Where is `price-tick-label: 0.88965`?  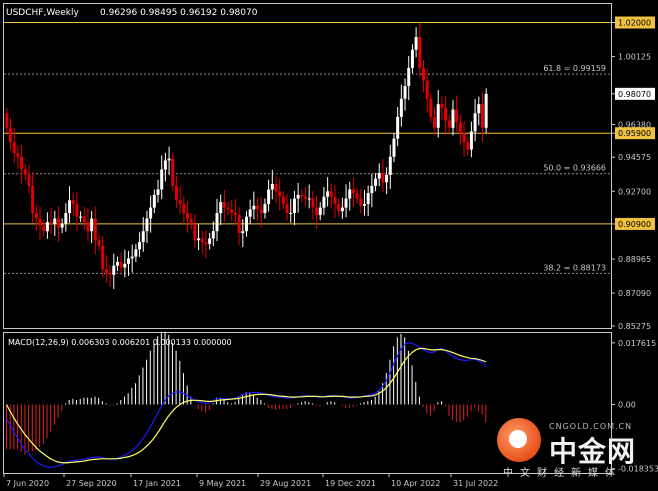
price-tick-label: 0.88965 is located at coordinates (634, 259).